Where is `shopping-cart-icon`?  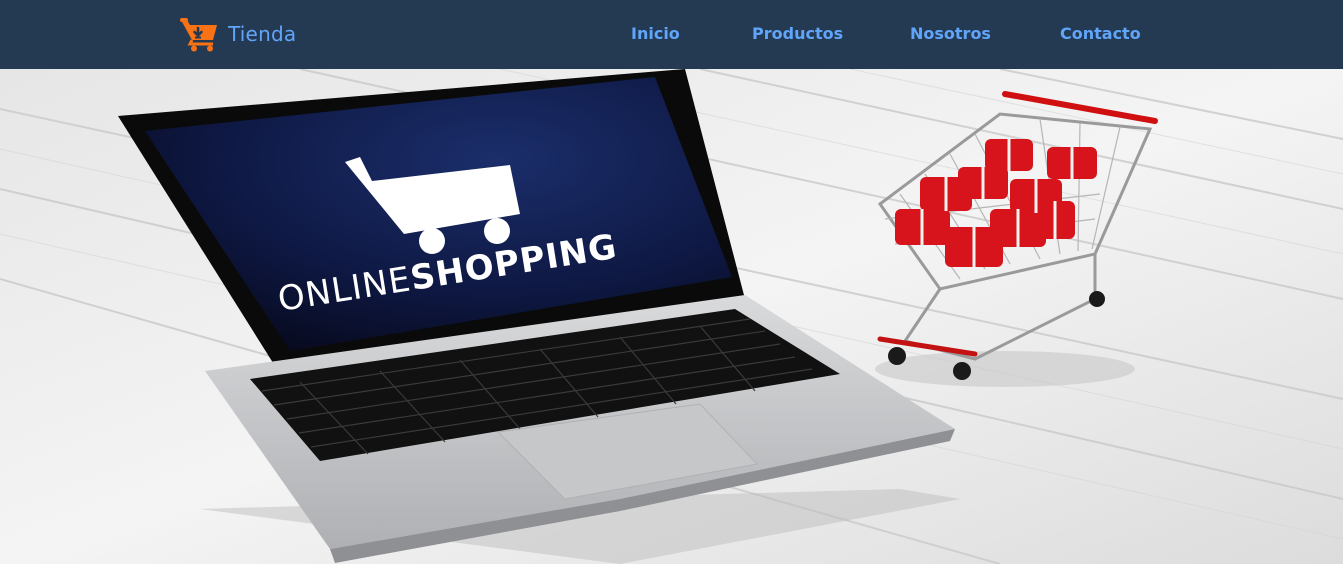 shopping-cart-icon is located at coordinates (199, 34).